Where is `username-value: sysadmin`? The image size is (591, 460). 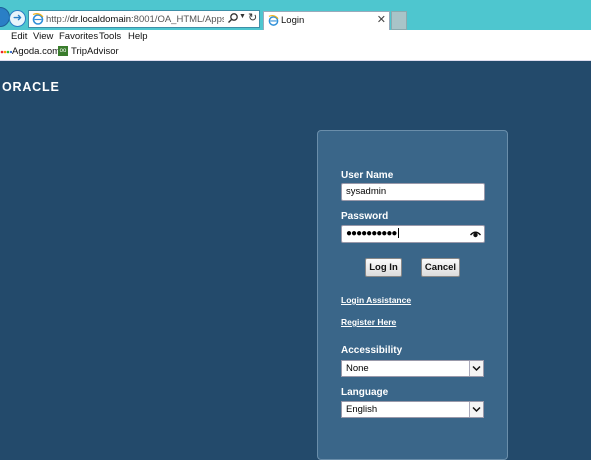 username-value: sysadmin is located at coordinates (366, 191).